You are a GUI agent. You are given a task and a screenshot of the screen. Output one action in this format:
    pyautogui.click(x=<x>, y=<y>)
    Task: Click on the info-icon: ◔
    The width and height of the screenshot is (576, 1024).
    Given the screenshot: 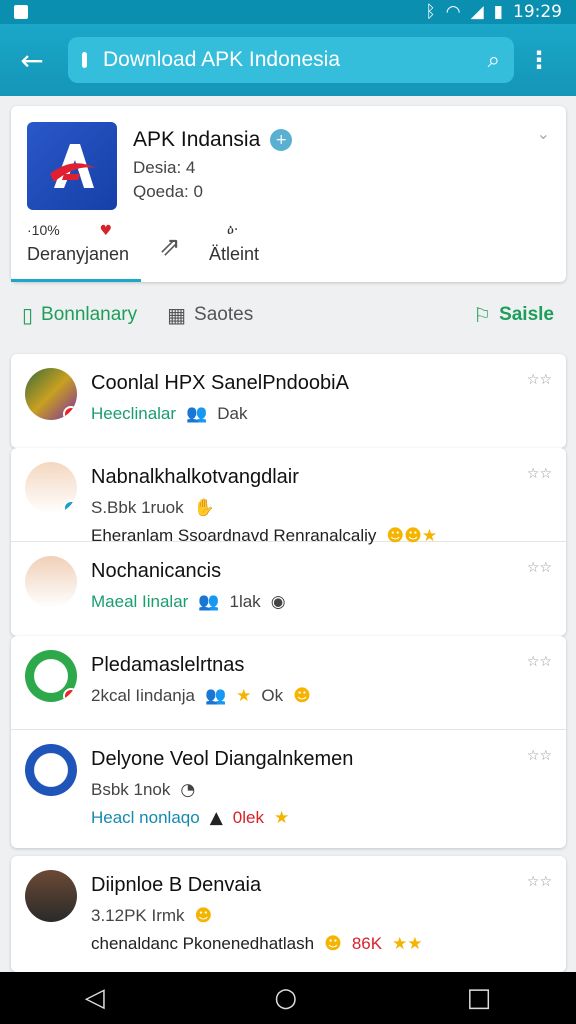 What is the action you would take?
    pyautogui.click(x=188, y=790)
    